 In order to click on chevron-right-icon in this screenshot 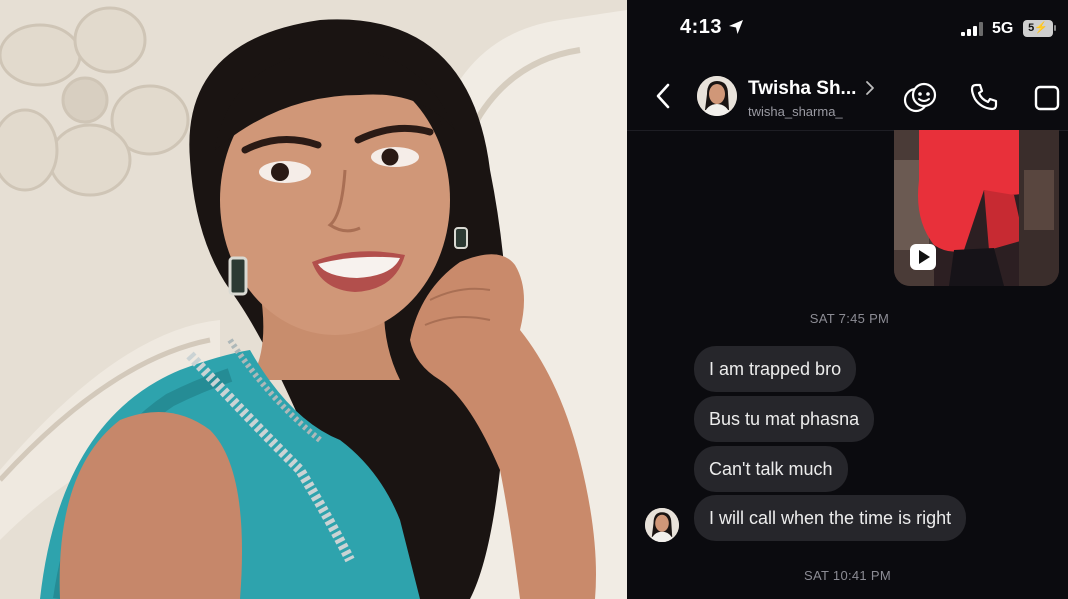, I will do `click(870, 88)`.